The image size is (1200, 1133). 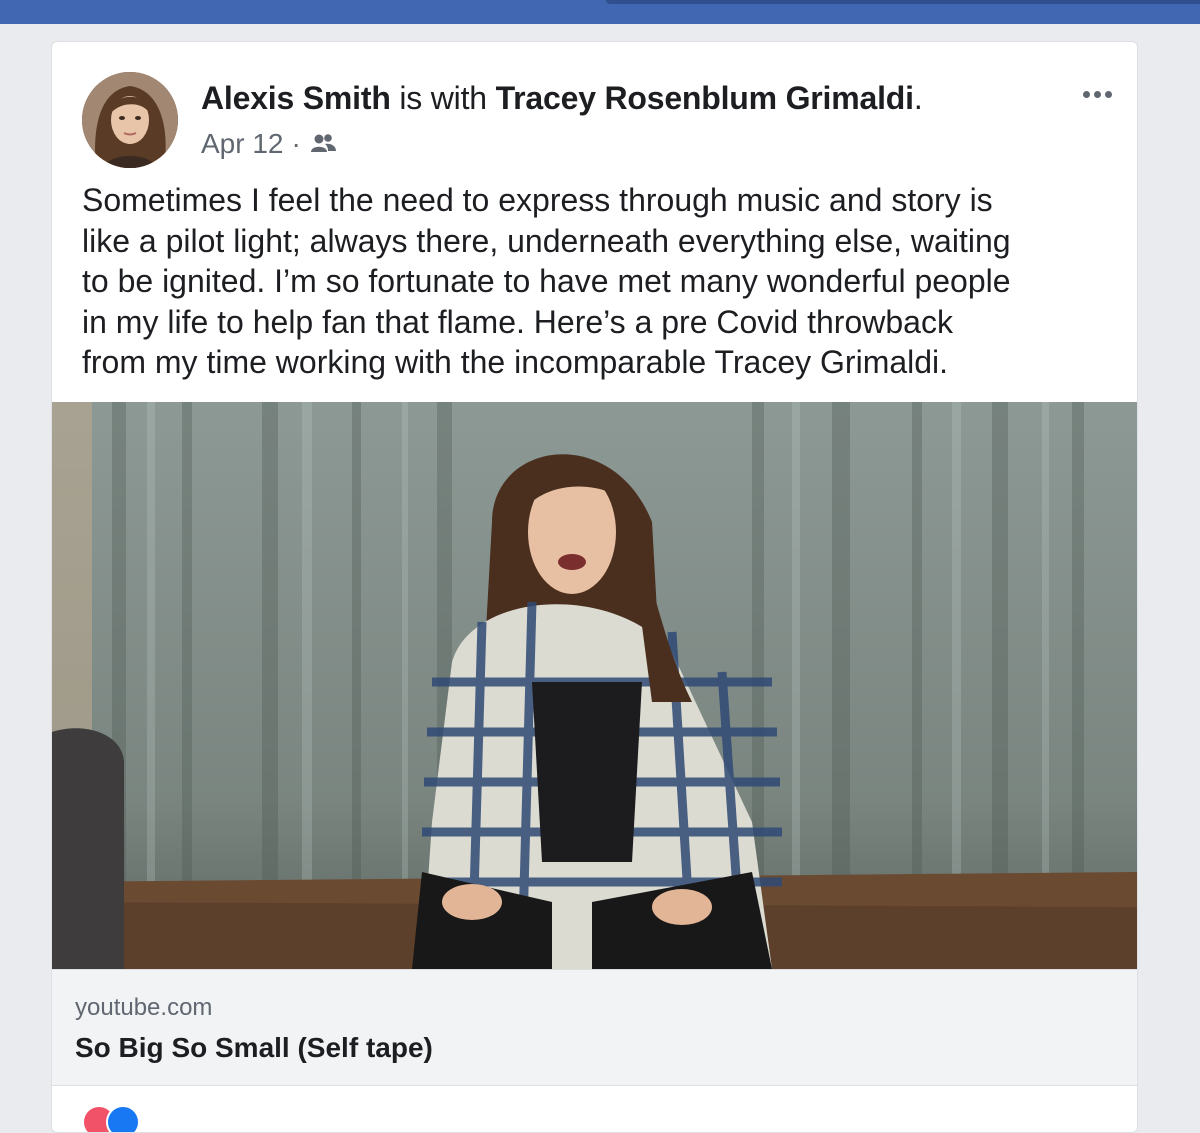 What do you see at coordinates (600, 12) in the screenshot?
I see `top-navigation-bar` at bounding box center [600, 12].